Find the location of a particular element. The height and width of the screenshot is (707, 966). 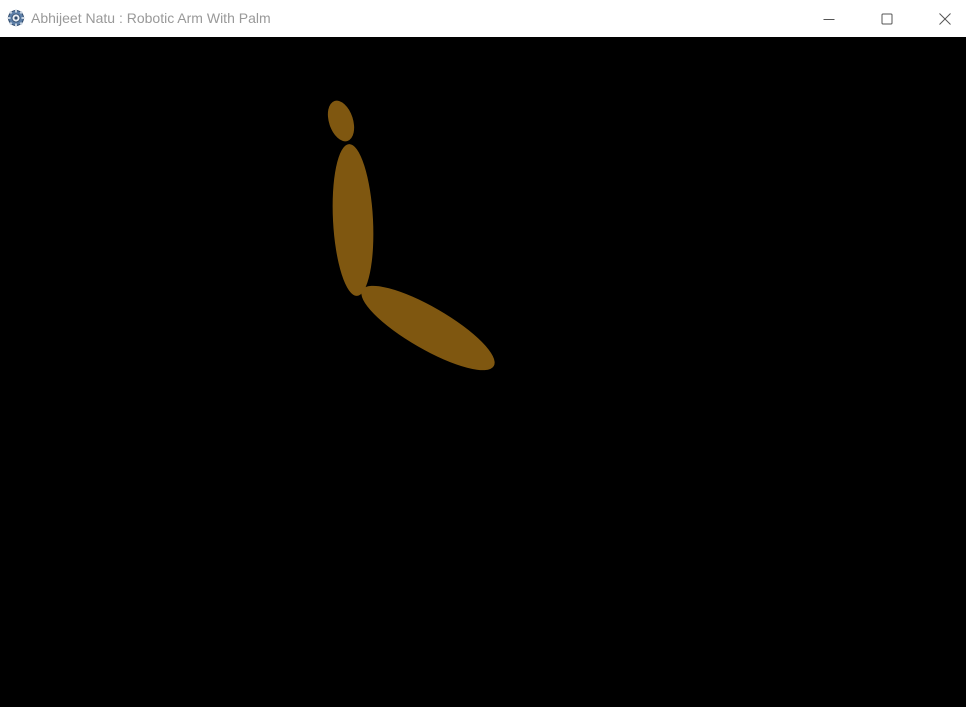

minimize-icon is located at coordinates (829, 19).